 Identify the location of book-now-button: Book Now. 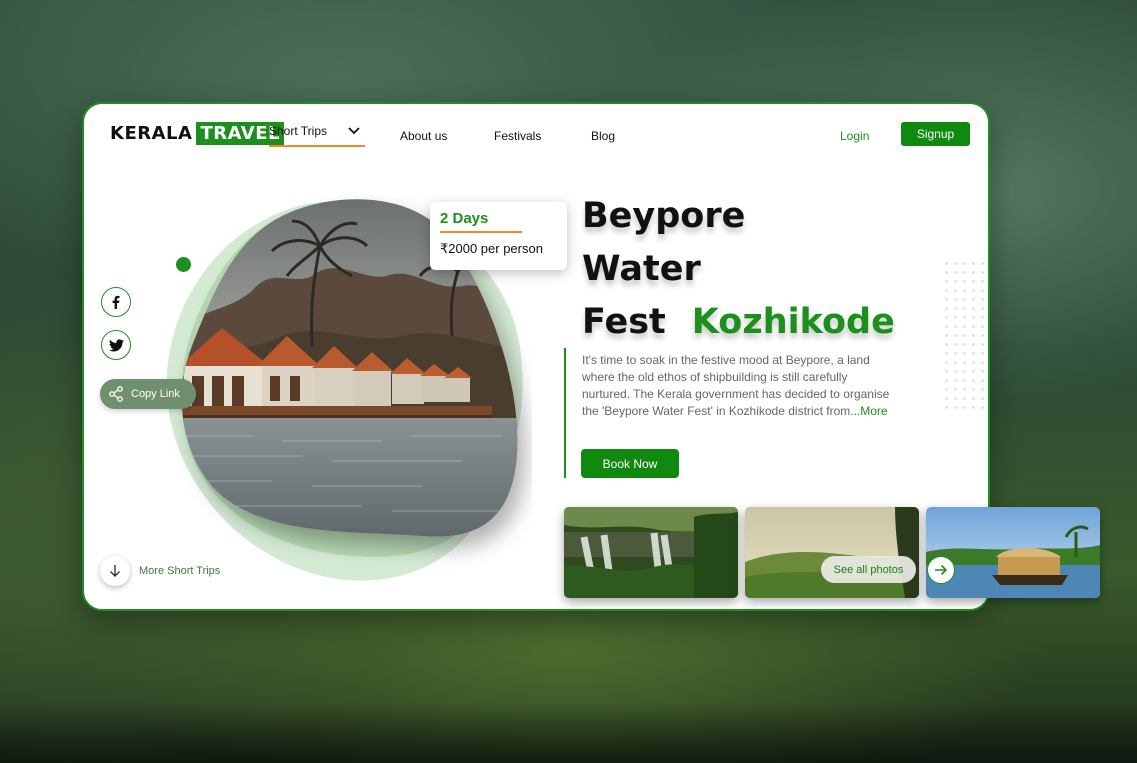
(630, 463).